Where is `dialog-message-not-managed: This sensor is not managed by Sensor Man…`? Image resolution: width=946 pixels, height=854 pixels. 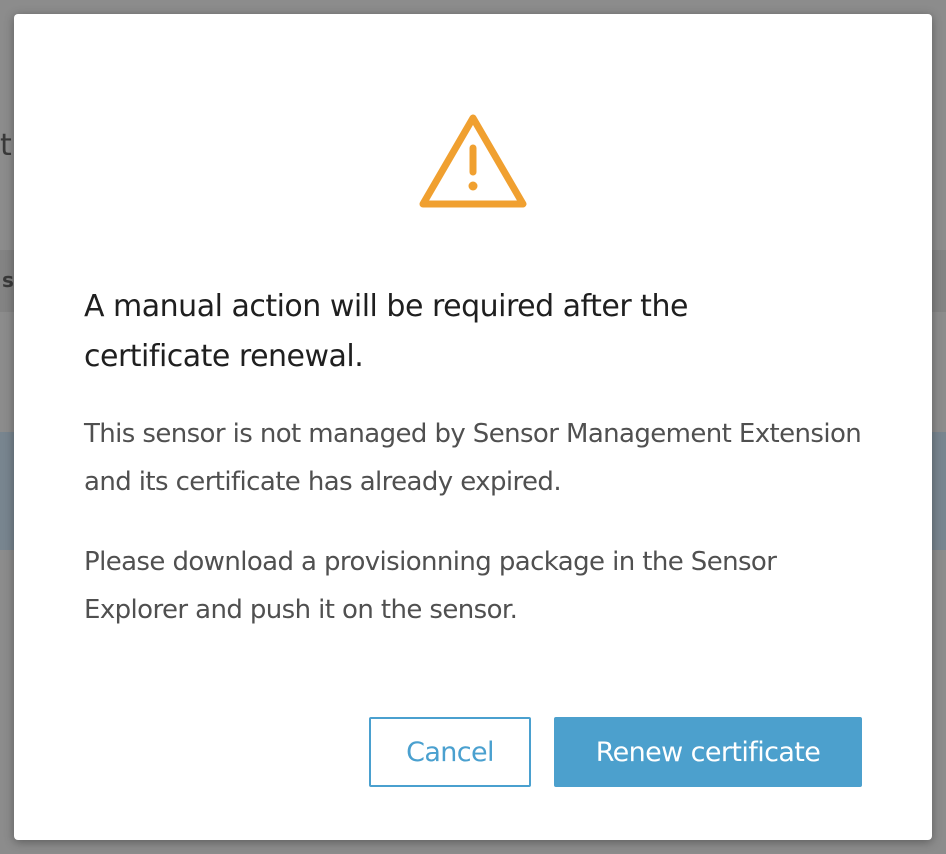 dialog-message-not-managed: This sensor is not managed by Sensor Man… is located at coordinates (473, 458).